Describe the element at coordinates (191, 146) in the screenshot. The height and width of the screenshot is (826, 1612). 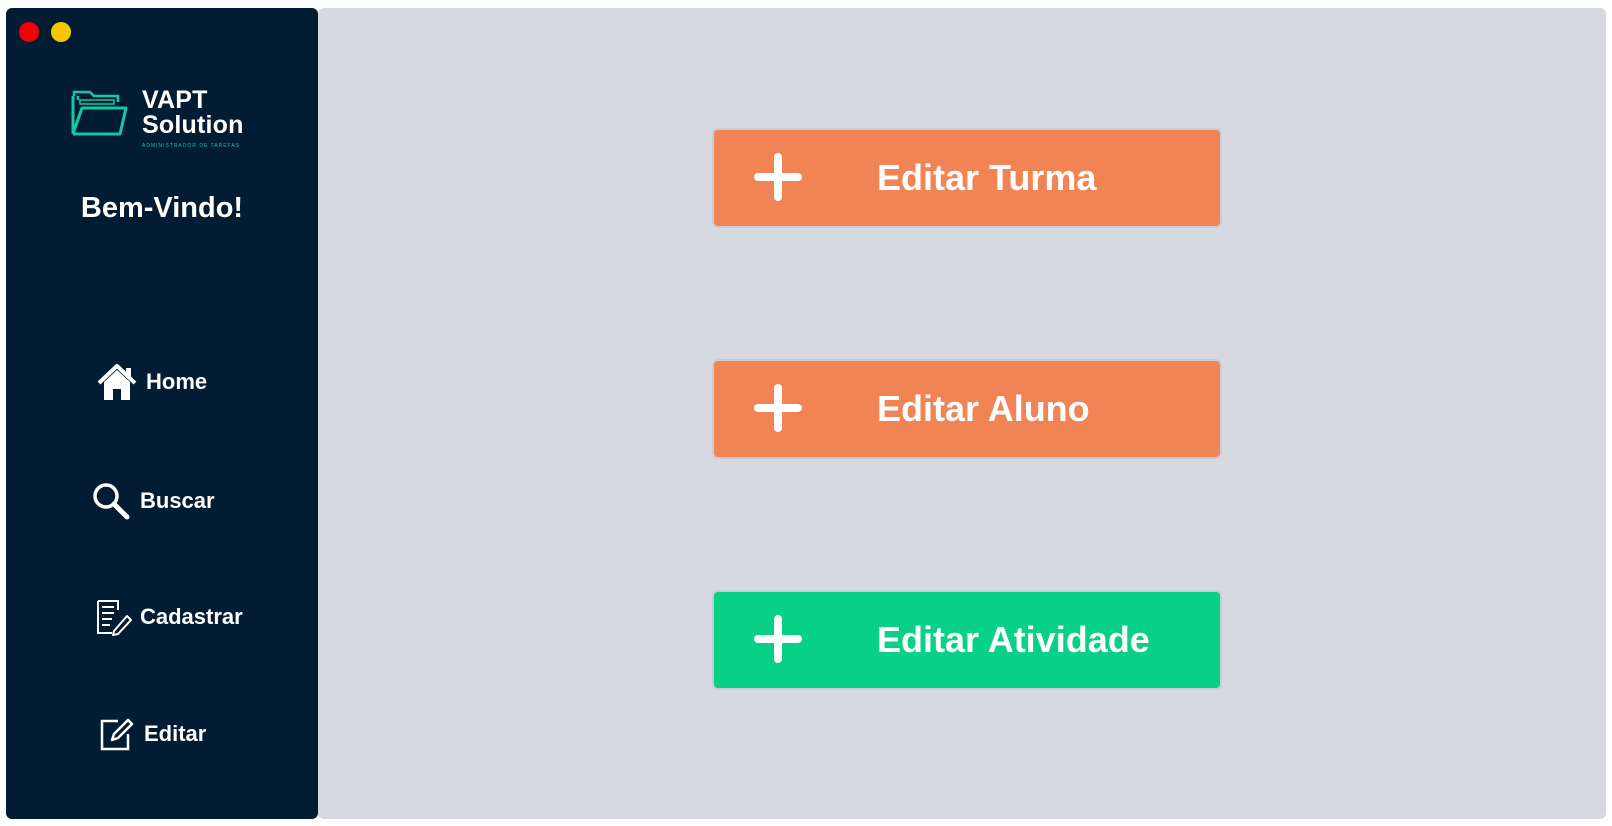
I see `logo-subtitle: ADMINISTRADOR DE TAREFAS` at that location.